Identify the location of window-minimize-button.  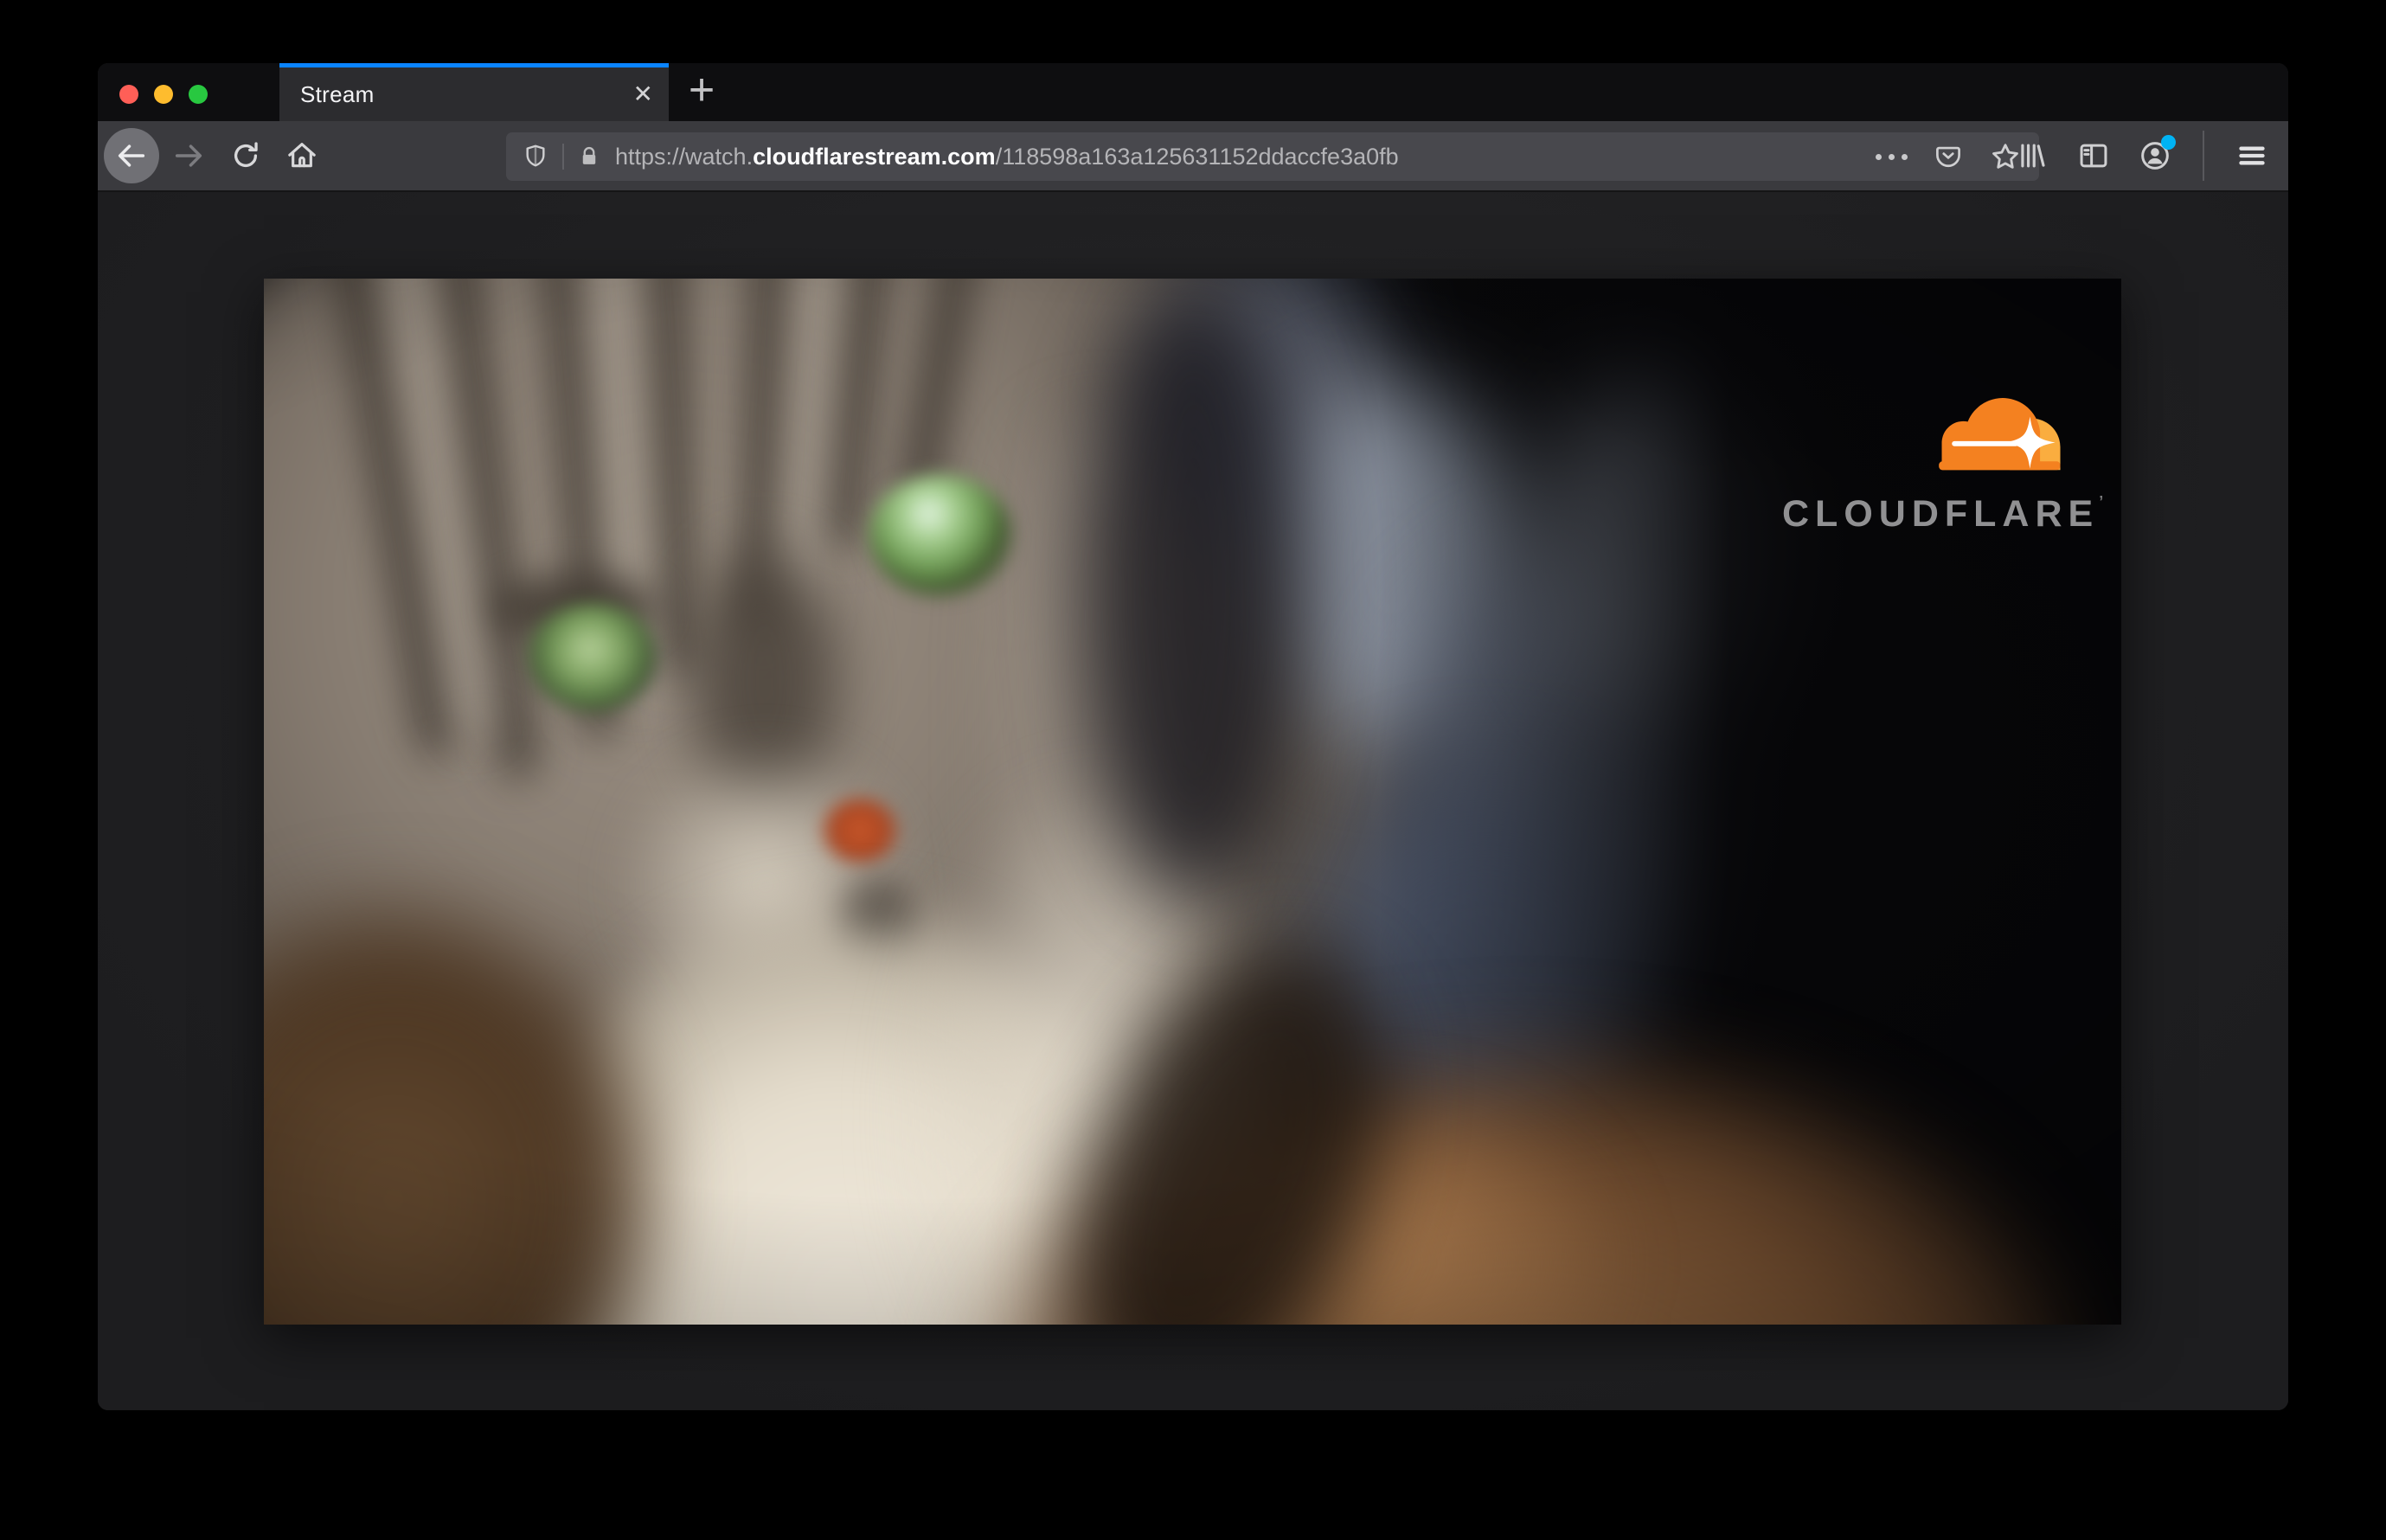
(163, 94).